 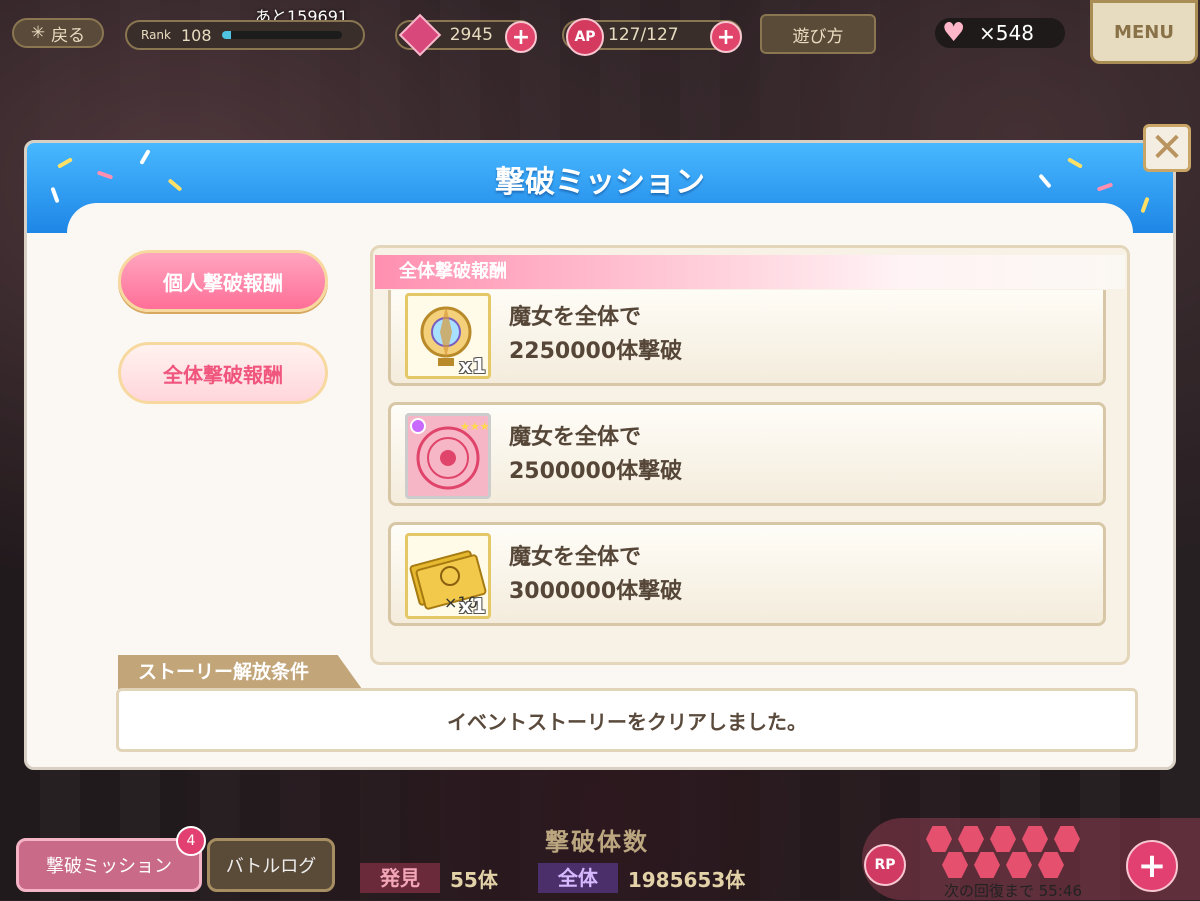 What do you see at coordinates (885, 865) in the screenshot?
I see `rp-icon: RP` at bounding box center [885, 865].